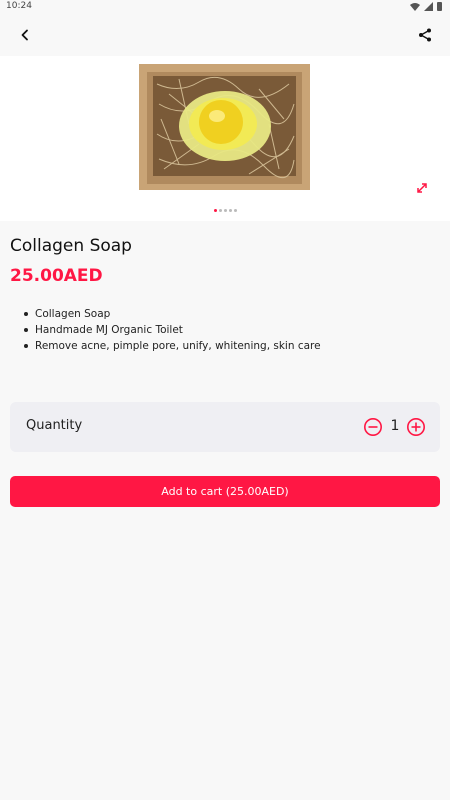 The image size is (450, 800). I want to click on status-icons, so click(426, 6).